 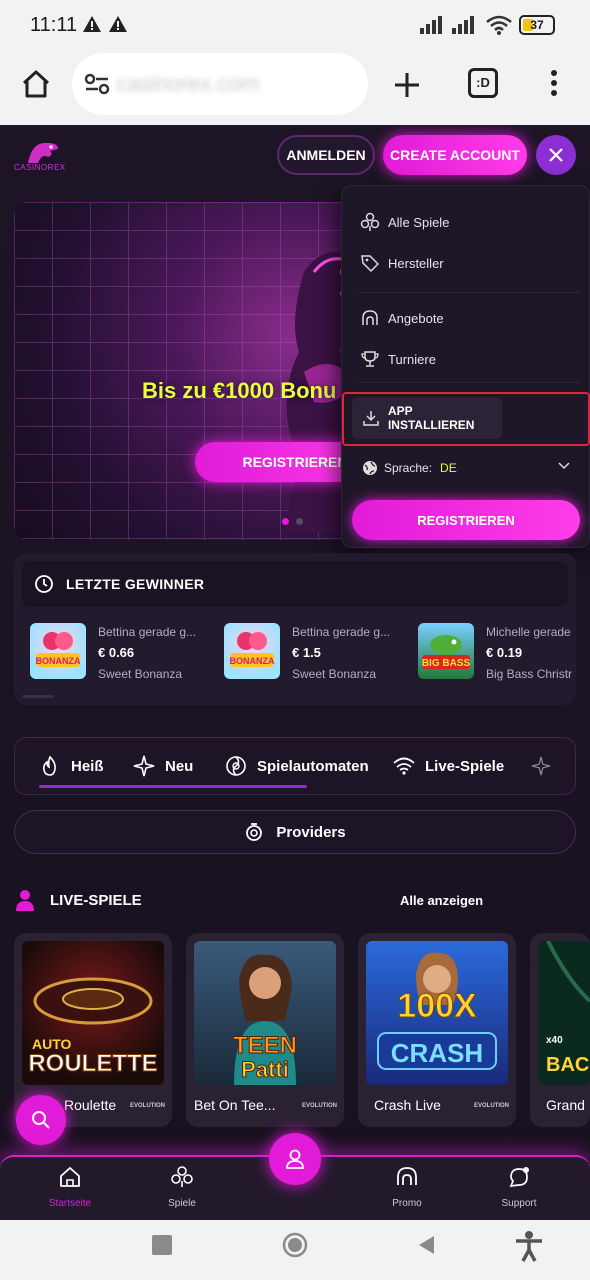 I want to click on create-account-button: CREATE ACCOUNT, so click(x=455, y=155).